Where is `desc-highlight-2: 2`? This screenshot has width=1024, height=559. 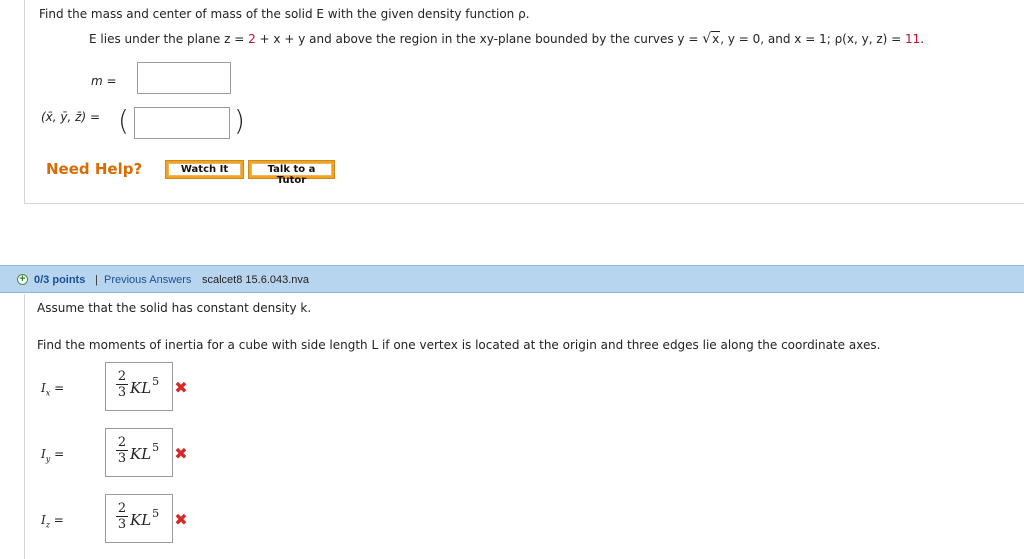
desc-highlight-2: 2 is located at coordinates (252, 39).